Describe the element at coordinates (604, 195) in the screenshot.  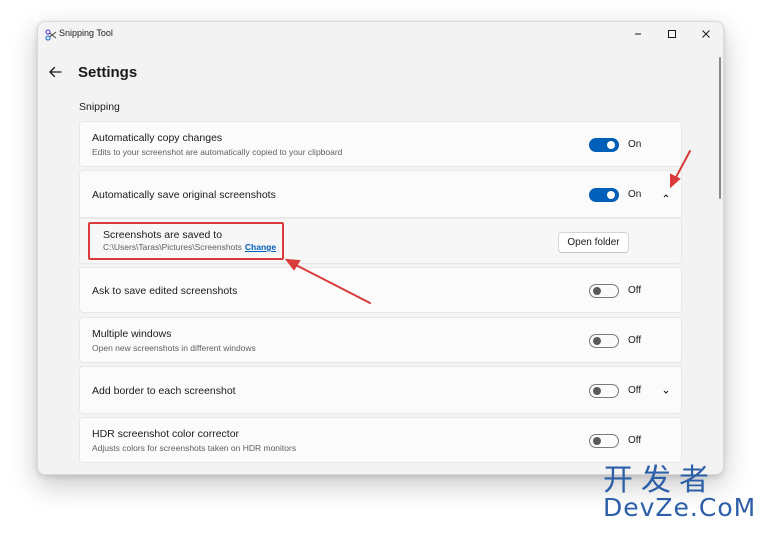
I see `auto-save-toggle` at that location.